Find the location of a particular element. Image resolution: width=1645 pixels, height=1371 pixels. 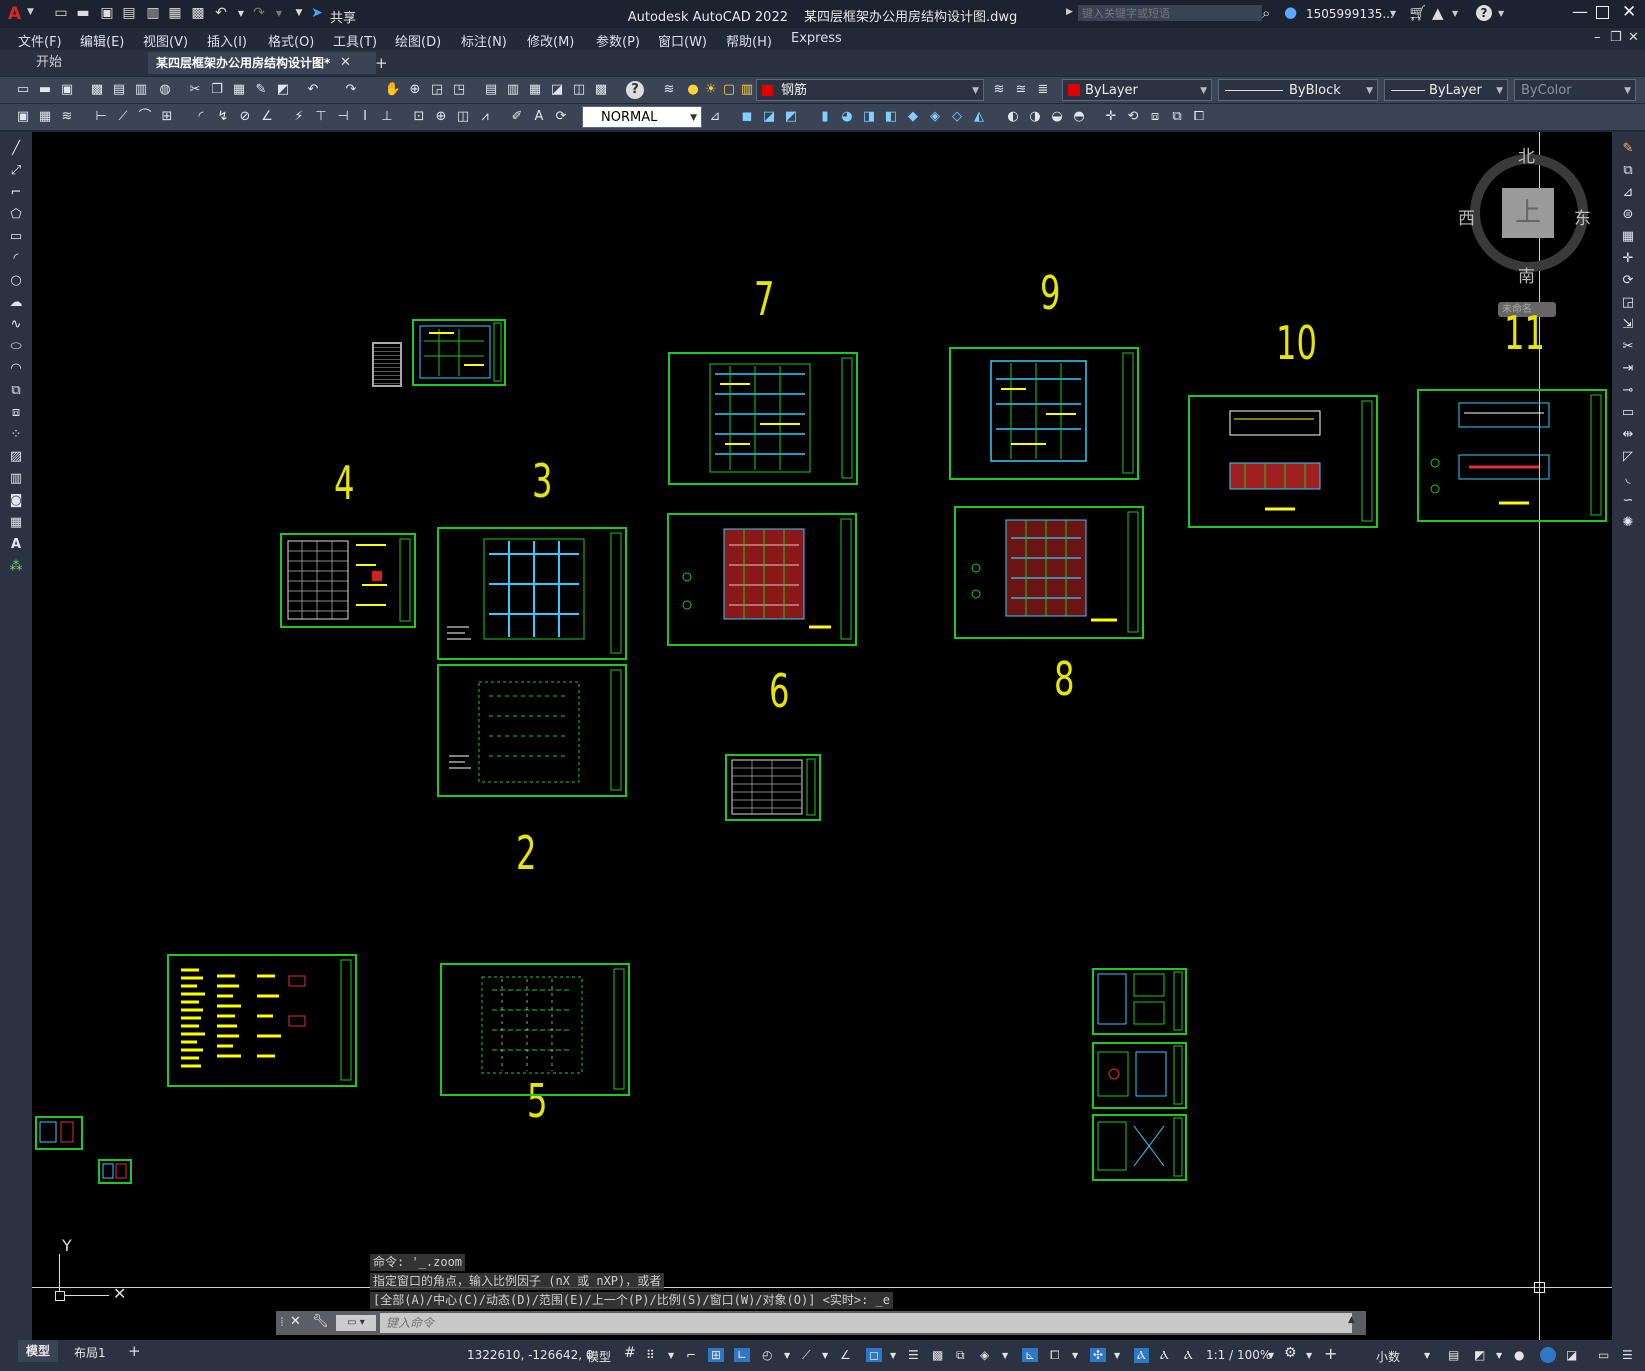

menu-file: 文件(F) is located at coordinates (40, 40).